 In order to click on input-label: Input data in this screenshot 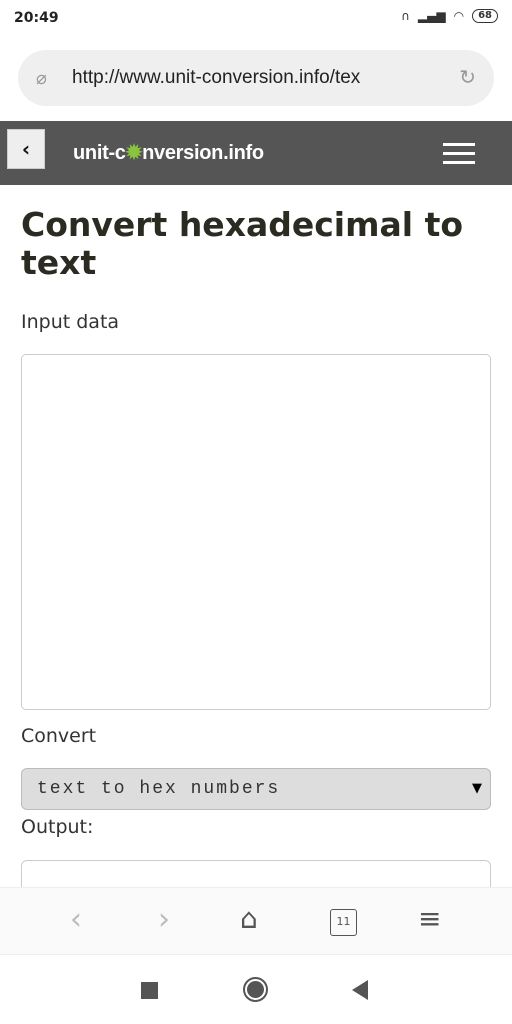, I will do `click(70, 322)`.